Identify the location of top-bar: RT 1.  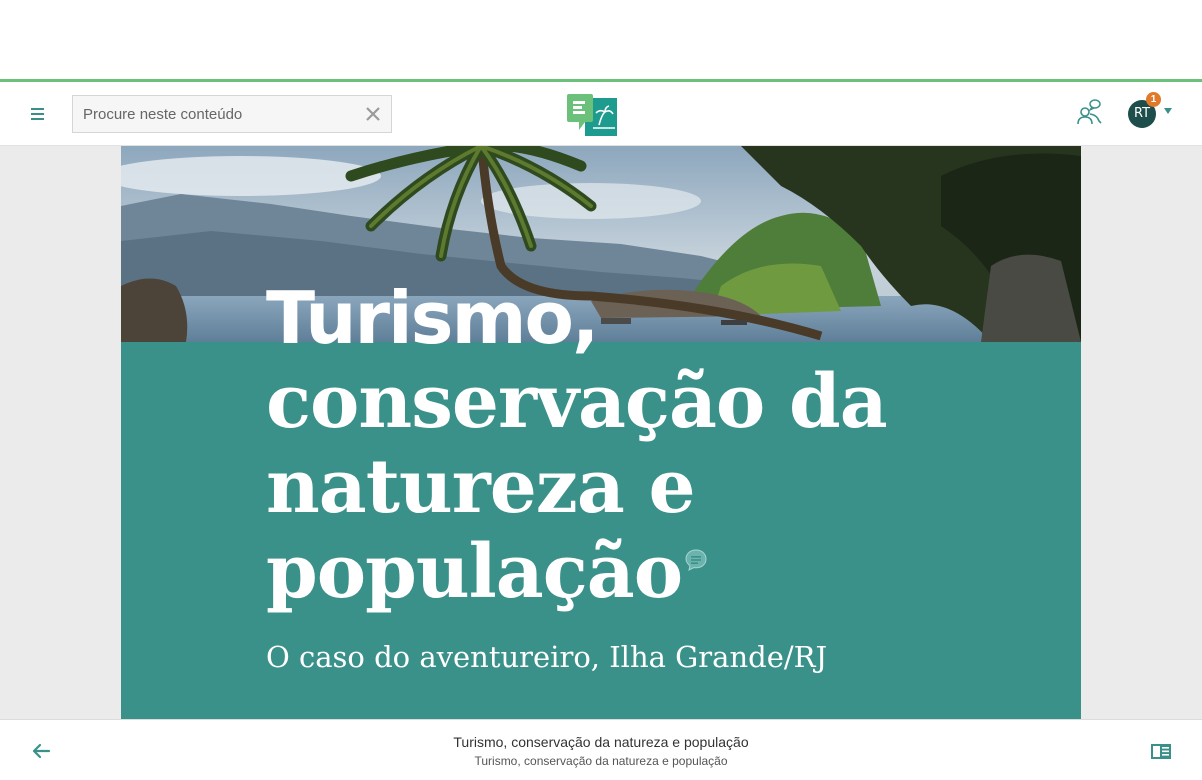
(601, 114).